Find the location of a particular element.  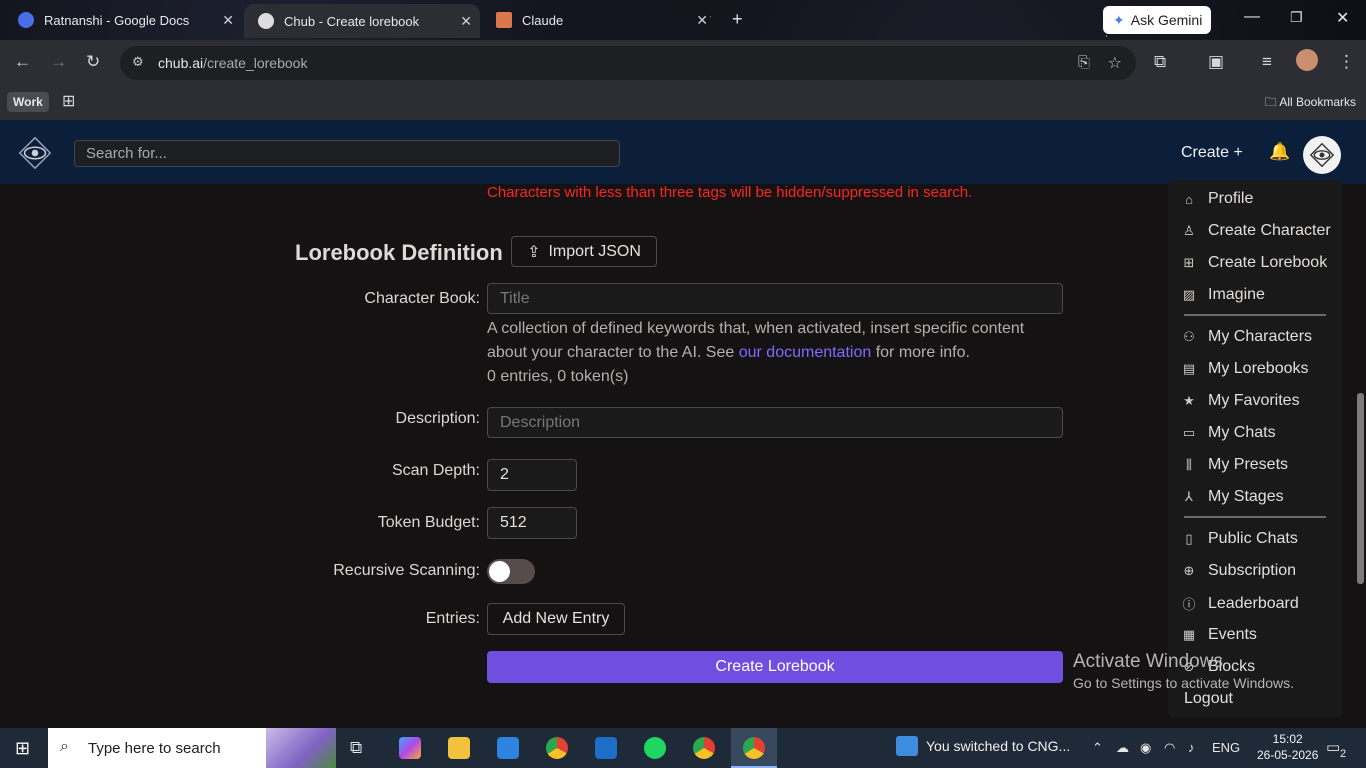

file-explorer-icon is located at coordinates (459, 748).